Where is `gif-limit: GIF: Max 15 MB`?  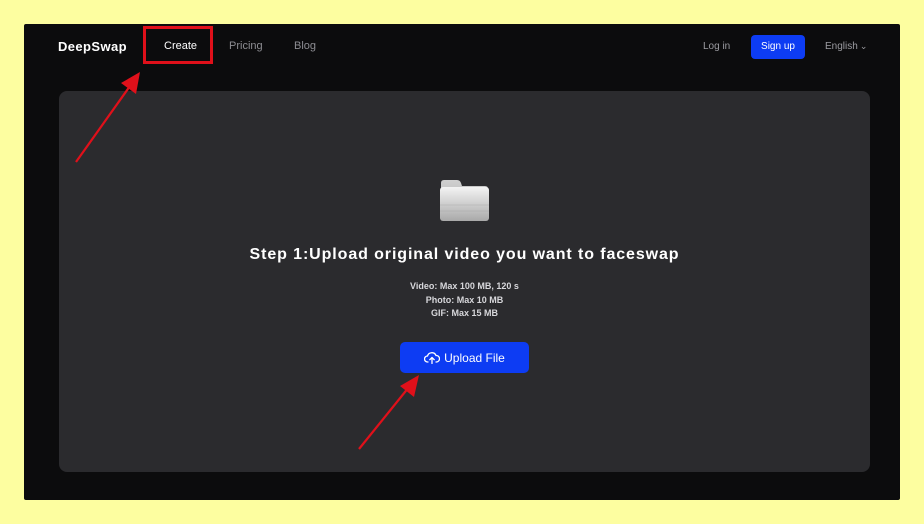 gif-limit: GIF: Max 15 MB is located at coordinates (464, 313).